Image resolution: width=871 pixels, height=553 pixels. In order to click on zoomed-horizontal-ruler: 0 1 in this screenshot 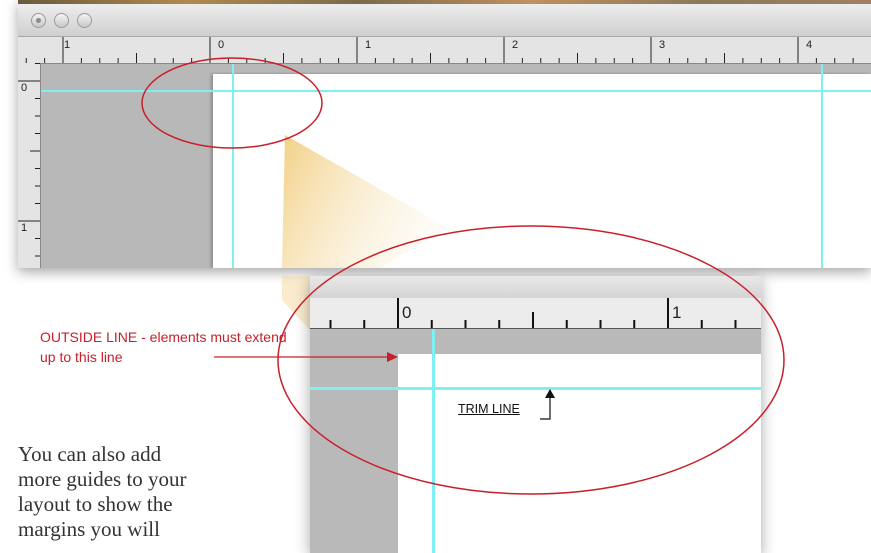, I will do `click(535, 313)`.